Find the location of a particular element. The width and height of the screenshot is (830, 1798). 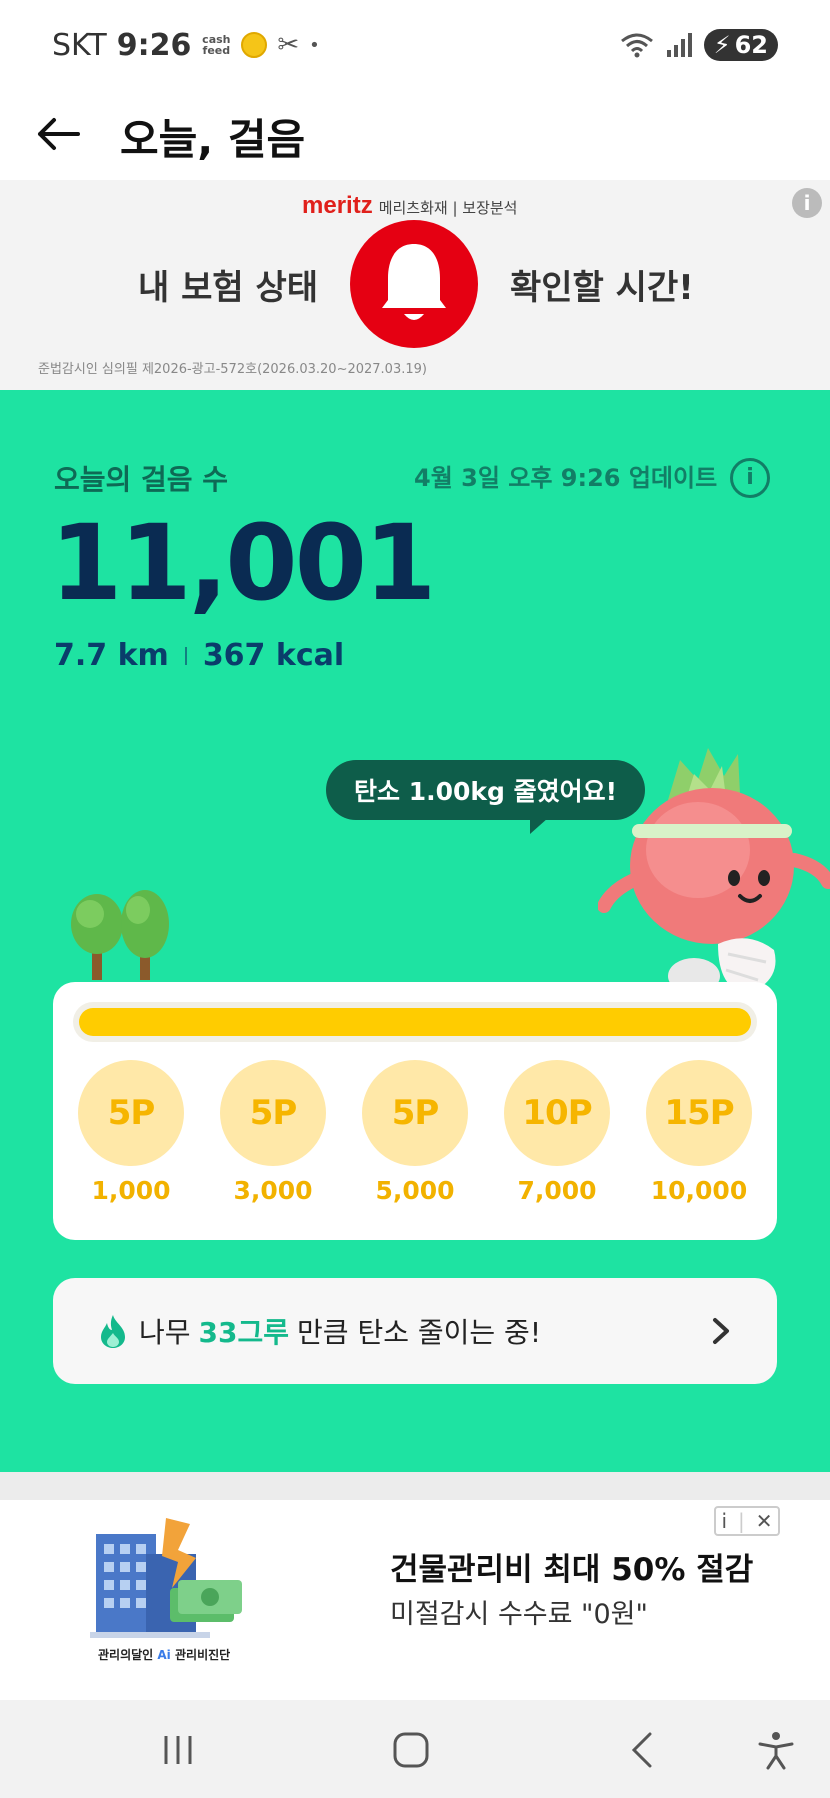

steps-count: 11,001 is located at coordinates (243, 563).